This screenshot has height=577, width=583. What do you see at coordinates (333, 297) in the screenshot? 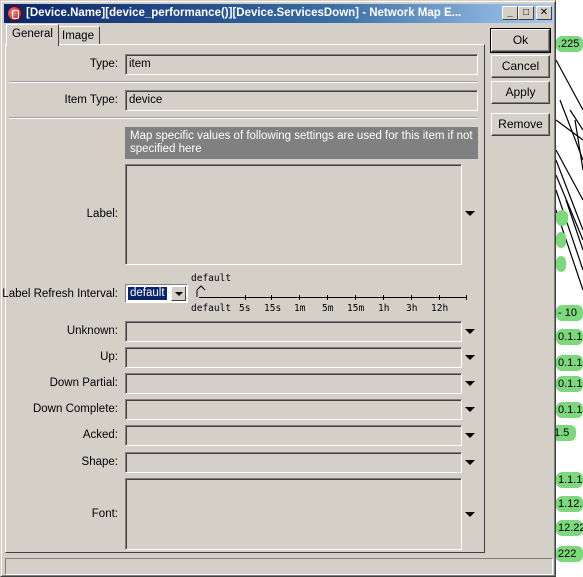
I see `interval-slider-track` at bounding box center [333, 297].